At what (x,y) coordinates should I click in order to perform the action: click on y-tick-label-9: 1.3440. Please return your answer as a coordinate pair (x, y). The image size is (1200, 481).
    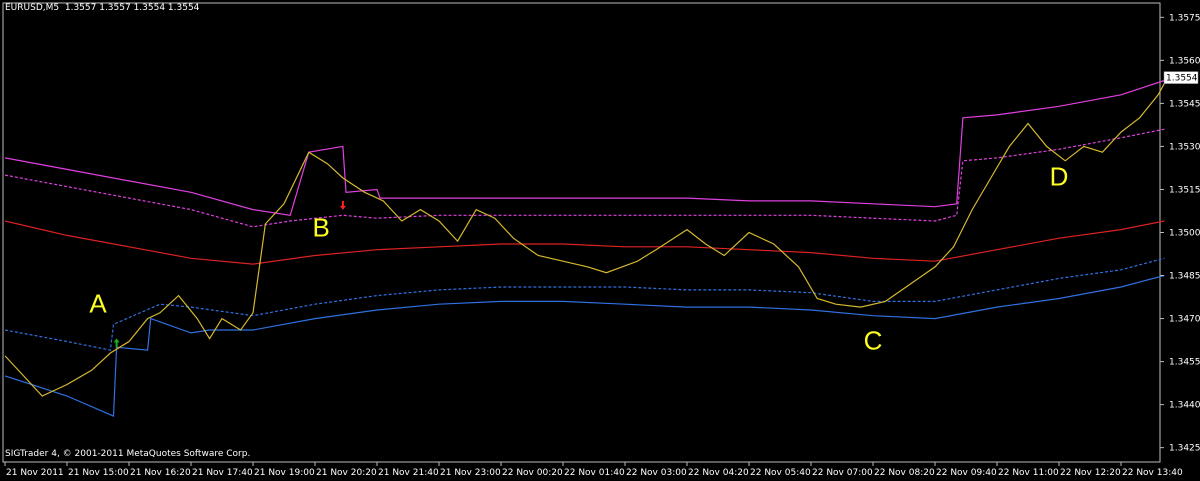
    Looking at the image, I should click on (1184, 406).